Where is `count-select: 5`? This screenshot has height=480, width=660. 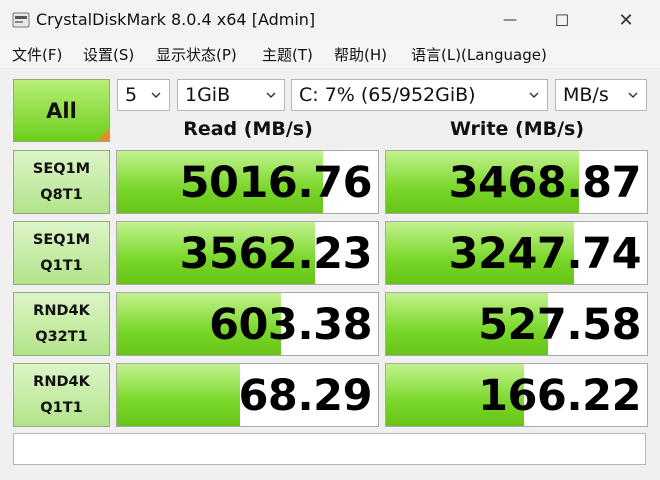 count-select: 5 is located at coordinates (143, 95).